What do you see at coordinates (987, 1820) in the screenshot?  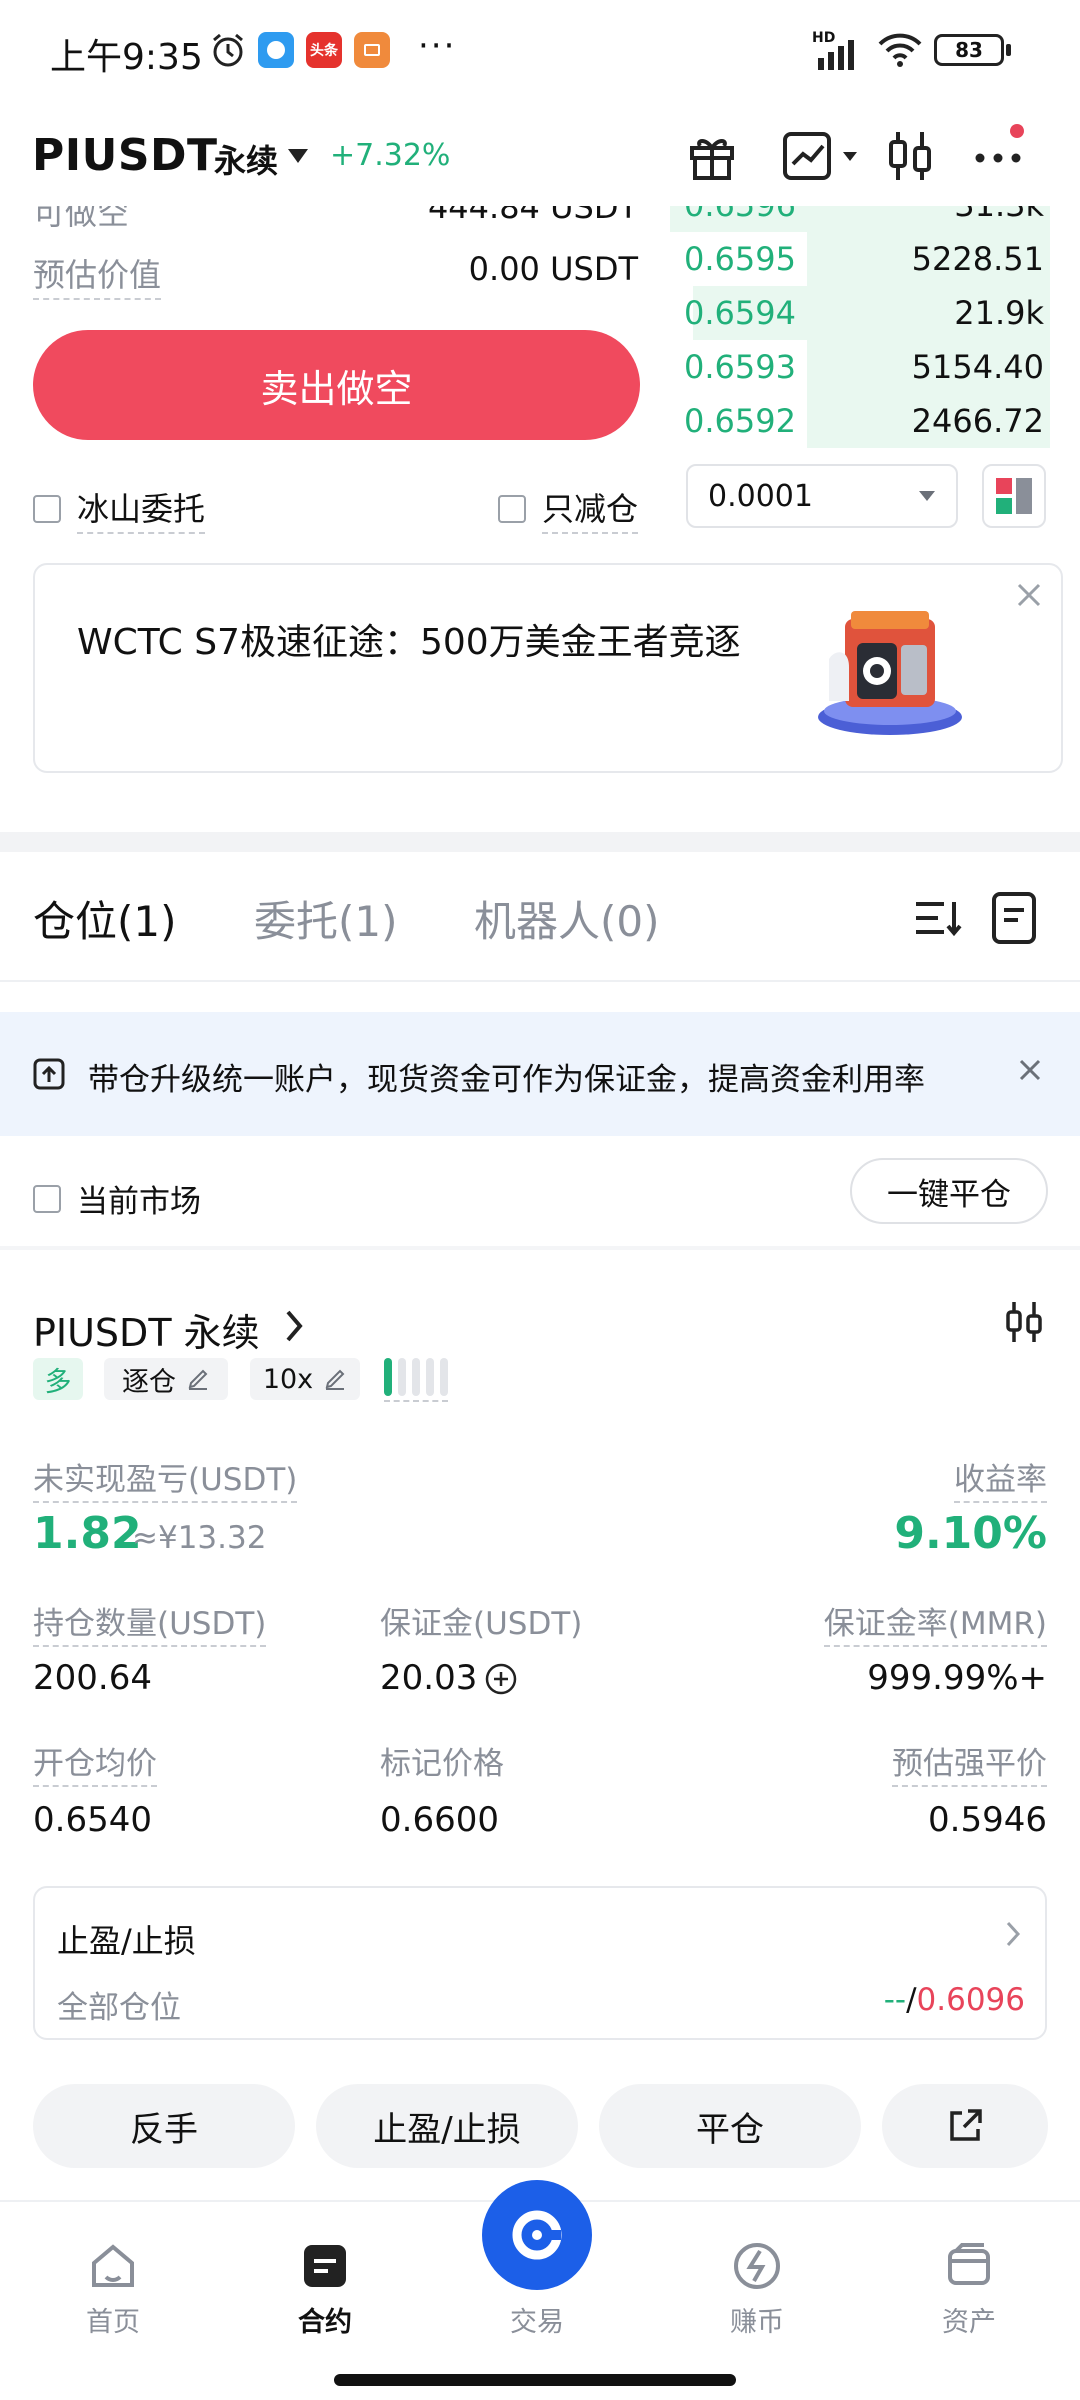 I see `liq-price-value: 0.5946` at bounding box center [987, 1820].